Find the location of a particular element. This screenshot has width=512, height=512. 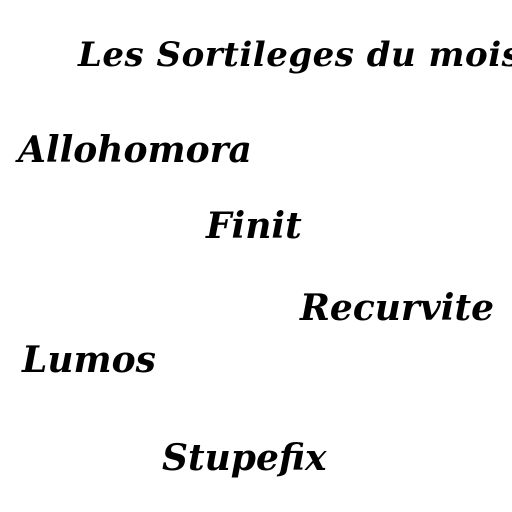

page-title: Les Sortileges du mois is located at coordinates (295, 55).